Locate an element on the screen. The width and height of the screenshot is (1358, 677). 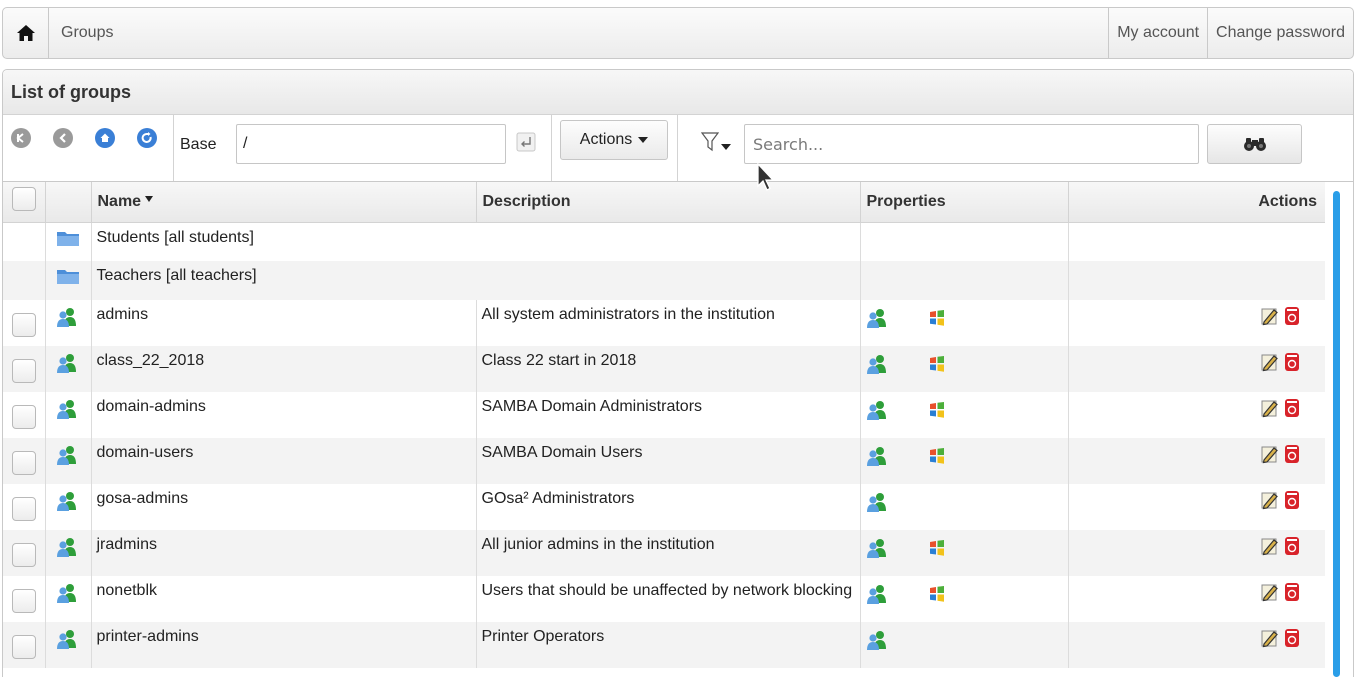
table-row: printer-admins Printer Operators is located at coordinates (664, 645).